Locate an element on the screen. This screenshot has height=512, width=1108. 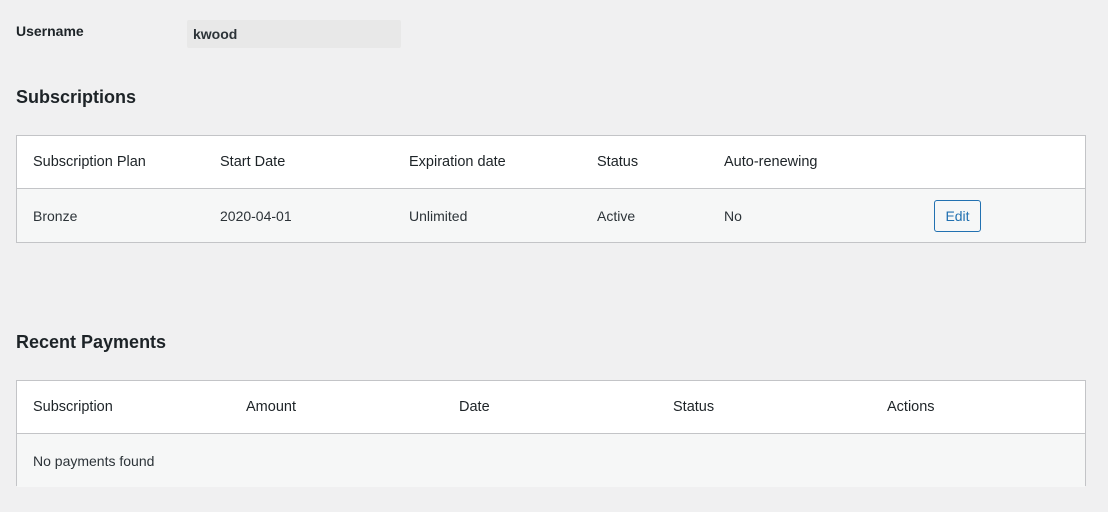
cell-start-date: 2020-04-01 is located at coordinates (256, 215).